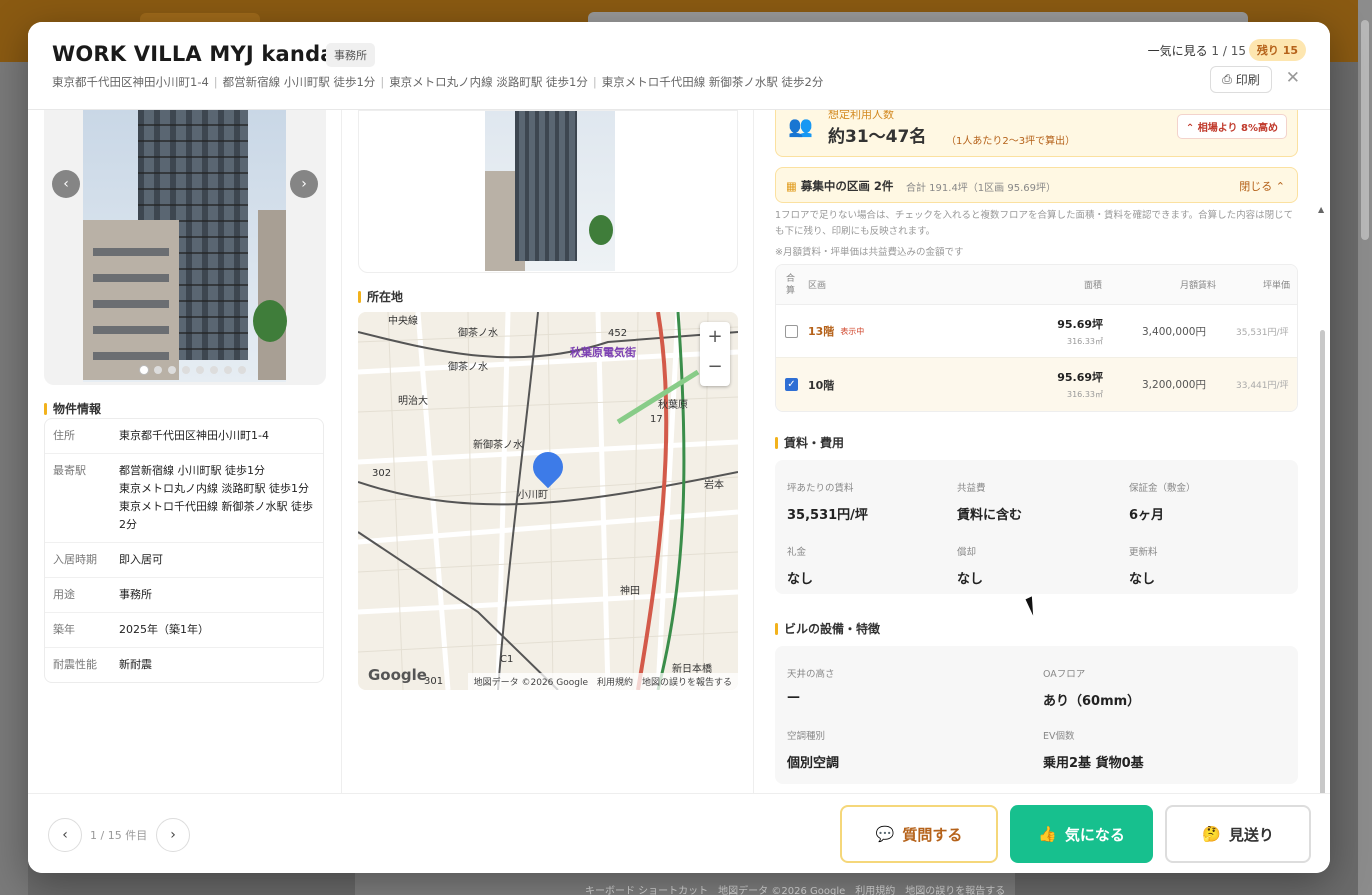 This screenshot has width=1372, height=895. Describe the element at coordinates (877, 137) in the screenshot. I see `occupancy-value: 約31〜47名` at that location.